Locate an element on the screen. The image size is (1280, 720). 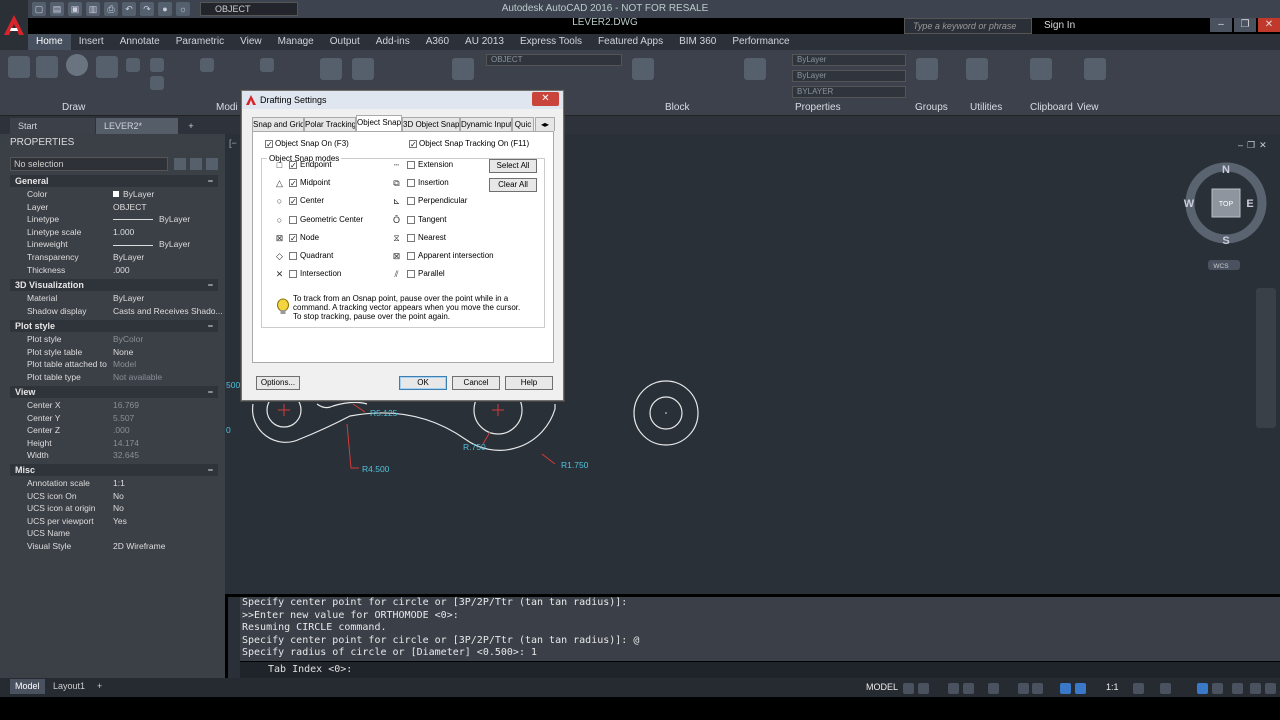
save-icon: ▣ is located at coordinates (75, 9).